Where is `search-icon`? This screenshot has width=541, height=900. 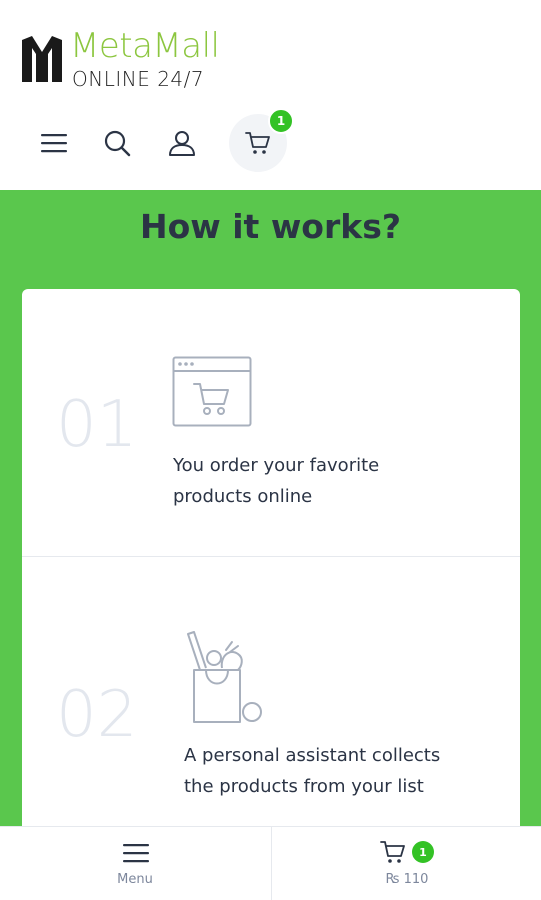 search-icon is located at coordinates (117, 143).